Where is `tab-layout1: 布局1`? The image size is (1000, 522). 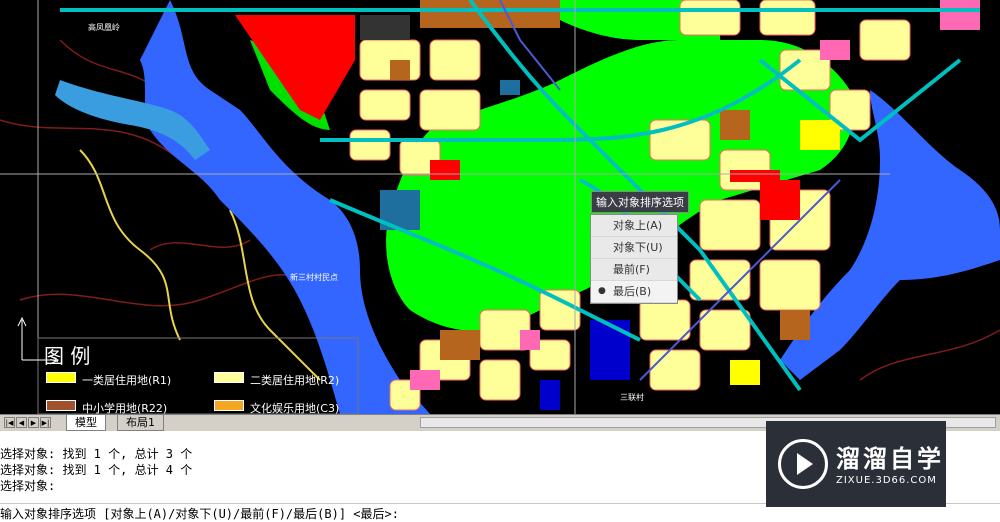 tab-layout1: 布局1 is located at coordinates (140, 423).